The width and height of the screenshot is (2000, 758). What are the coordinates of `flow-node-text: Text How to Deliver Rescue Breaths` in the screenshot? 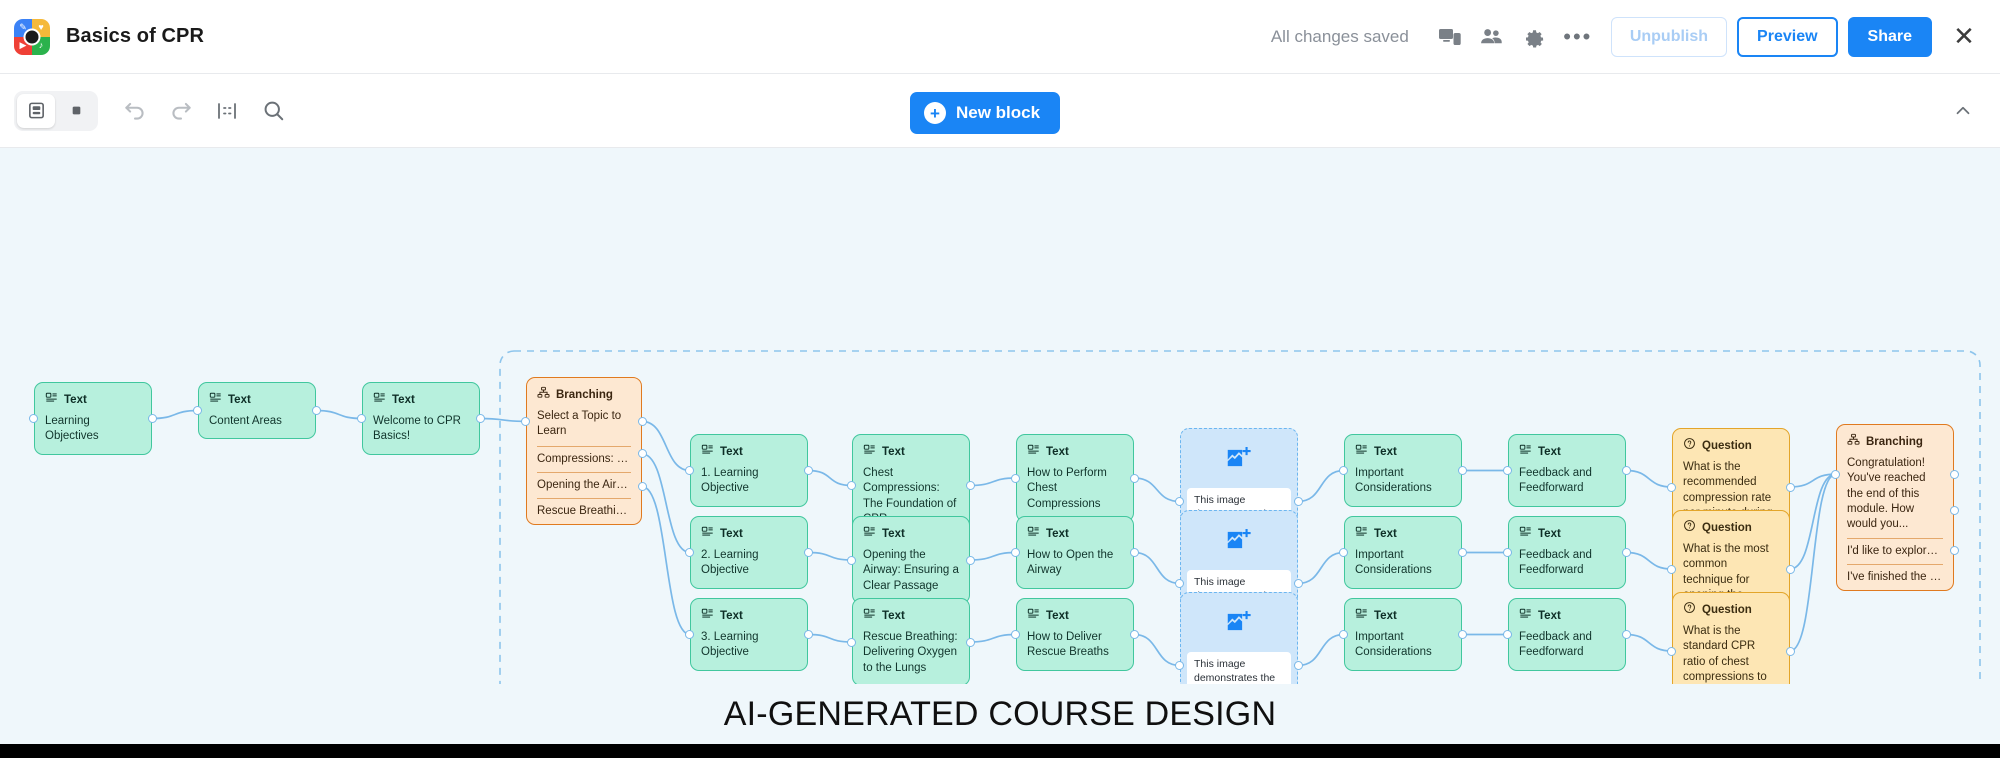 It's located at (1075, 634).